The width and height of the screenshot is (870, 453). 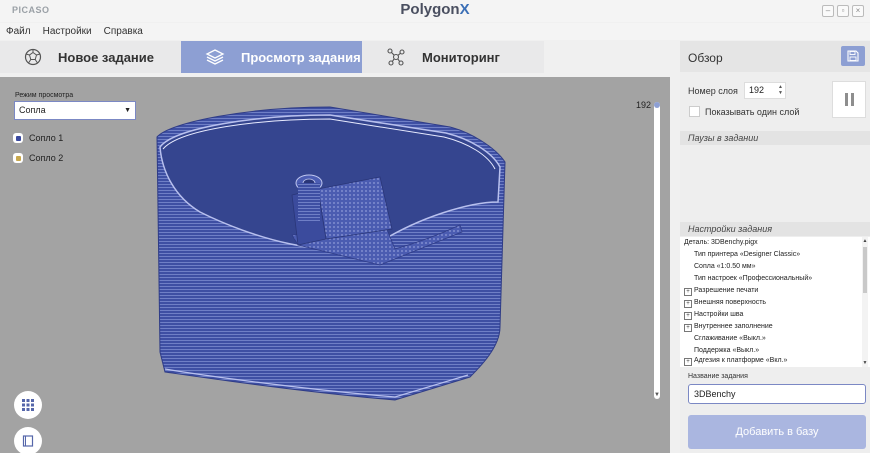 What do you see at coordinates (18, 138) in the screenshot?
I see `nozzle-1-swatch` at bounding box center [18, 138].